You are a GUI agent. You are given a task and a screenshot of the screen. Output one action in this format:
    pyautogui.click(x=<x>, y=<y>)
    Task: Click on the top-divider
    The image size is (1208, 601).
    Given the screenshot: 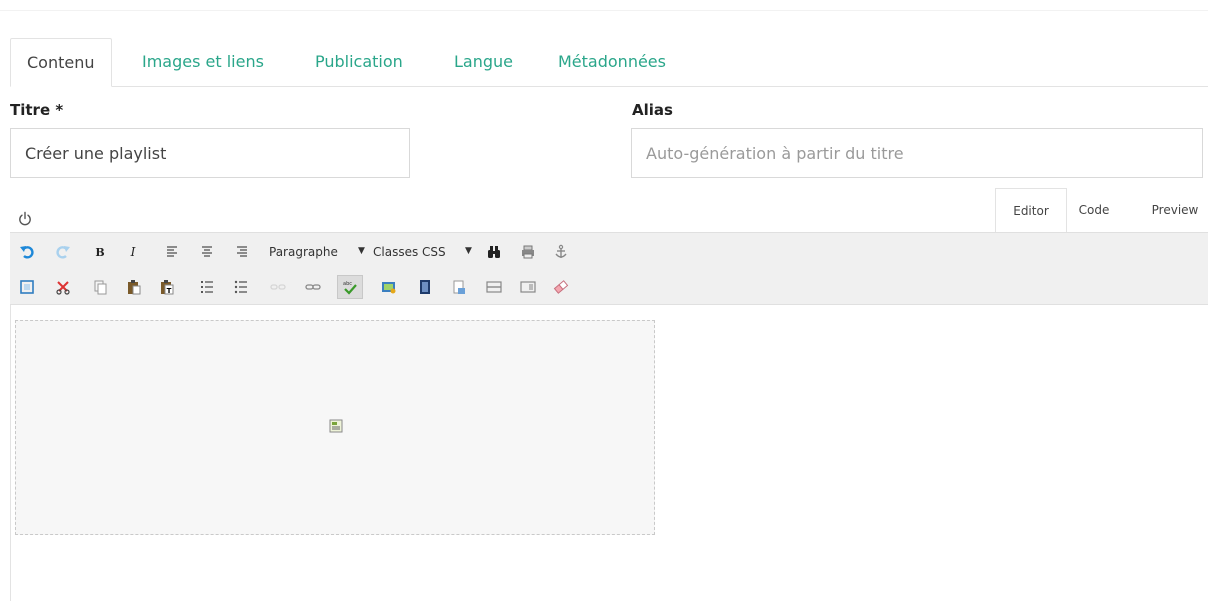 What is the action you would take?
    pyautogui.click(x=604, y=10)
    